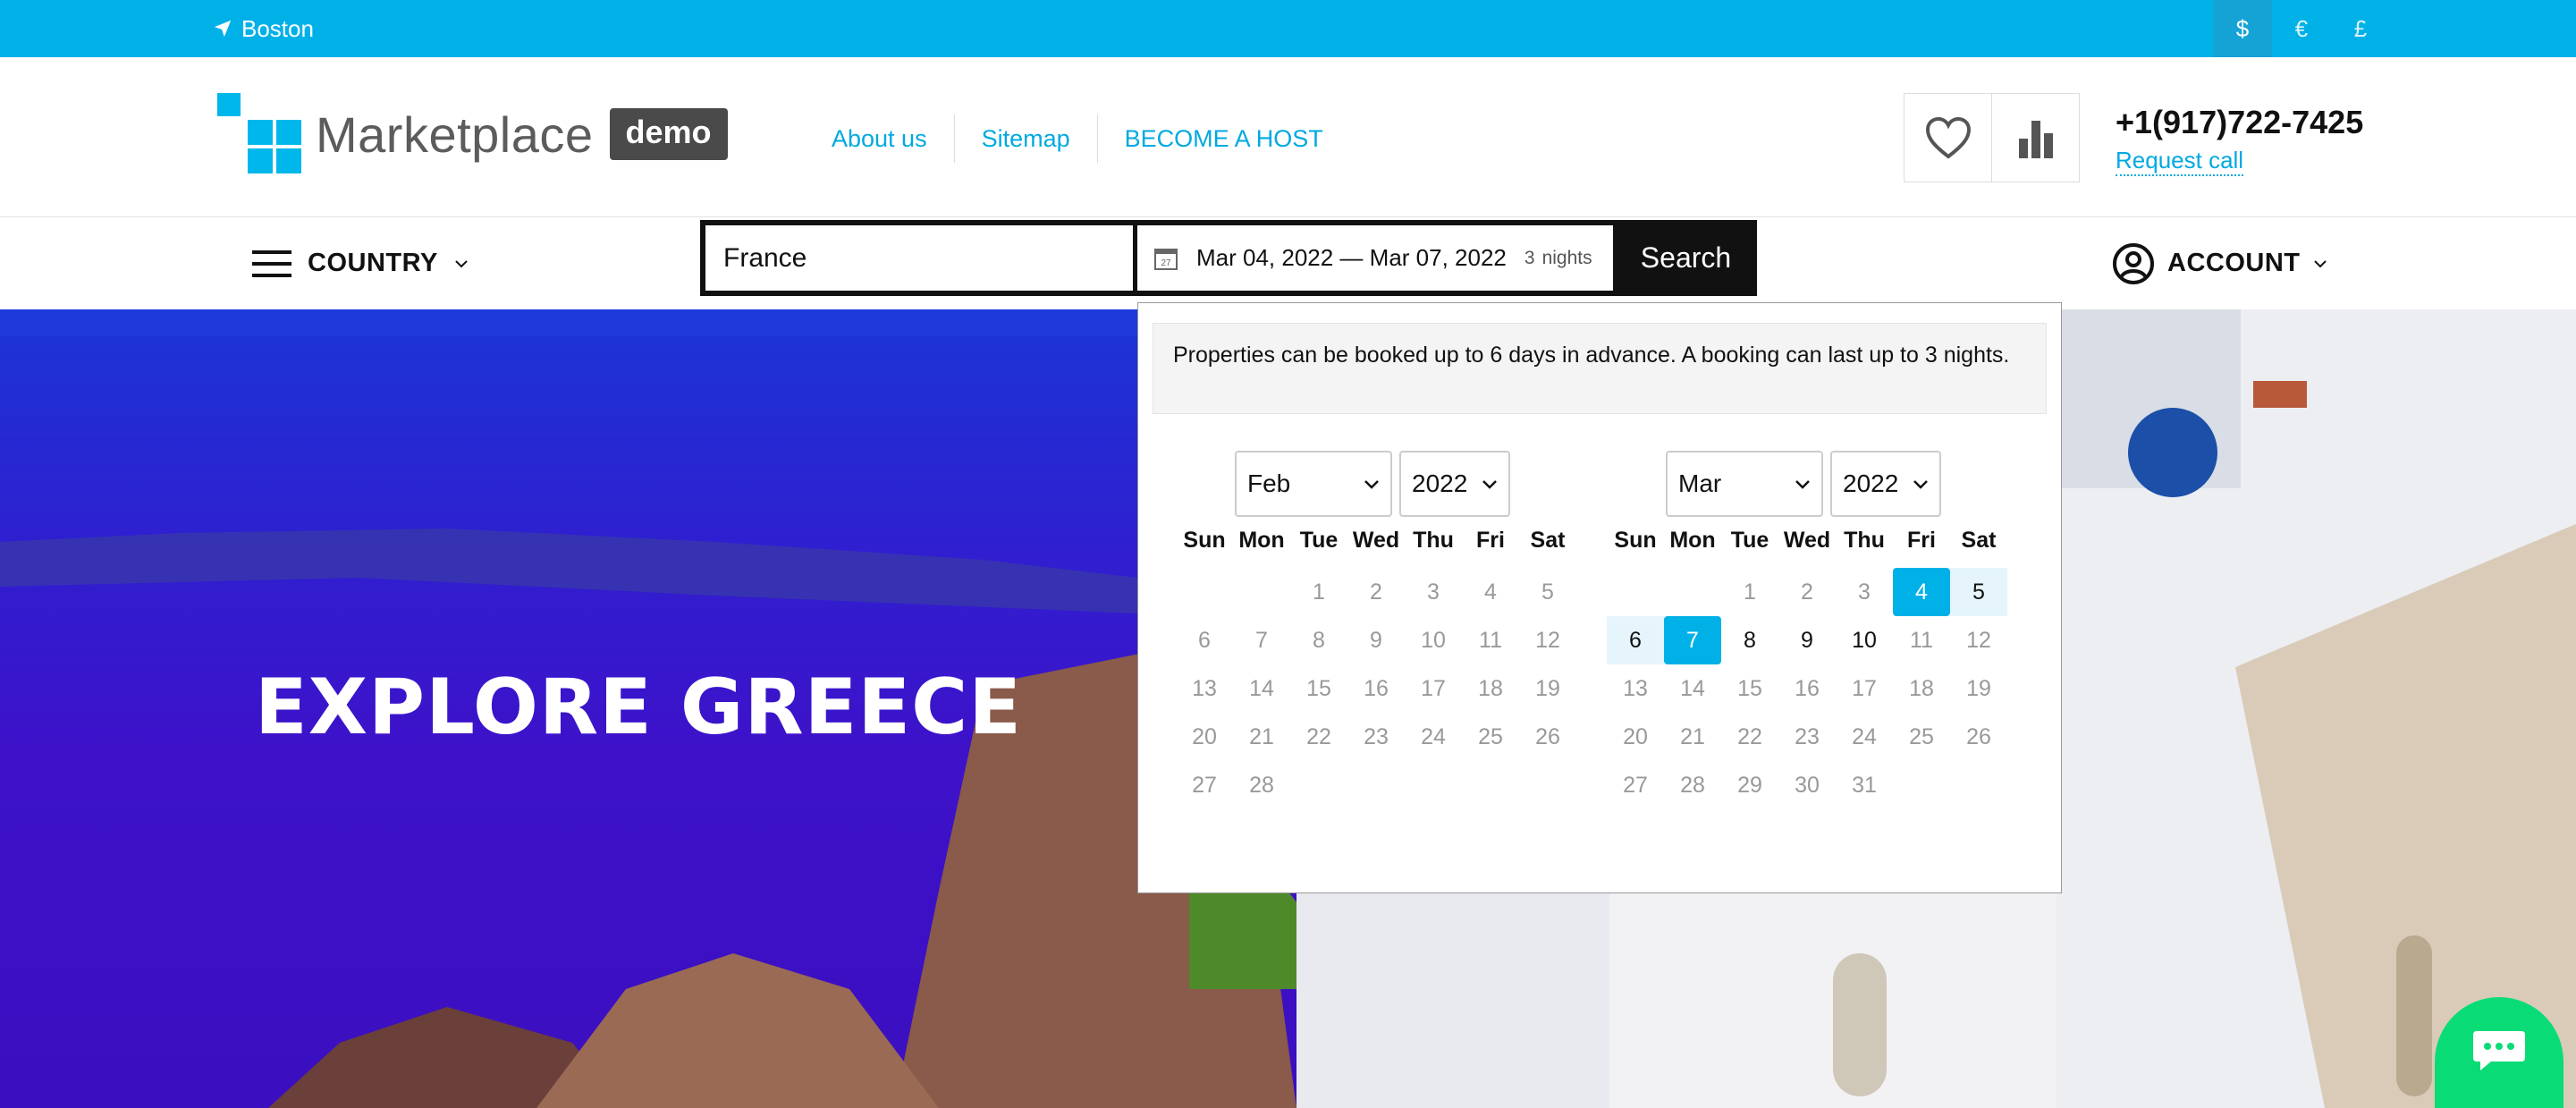 This screenshot has width=2576, height=1108. Describe the element at coordinates (2242, 28) in the screenshot. I see `currency-usd: $` at that location.